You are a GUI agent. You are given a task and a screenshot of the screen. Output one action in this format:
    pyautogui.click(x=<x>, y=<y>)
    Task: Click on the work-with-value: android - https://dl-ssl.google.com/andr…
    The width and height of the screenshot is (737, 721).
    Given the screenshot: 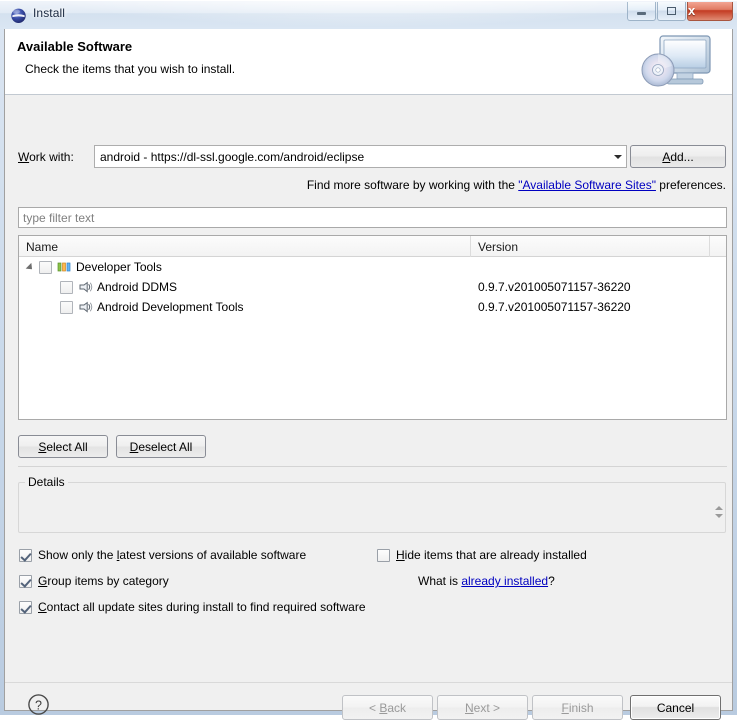 What is the action you would take?
    pyautogui.click(x=232, y=156)
    